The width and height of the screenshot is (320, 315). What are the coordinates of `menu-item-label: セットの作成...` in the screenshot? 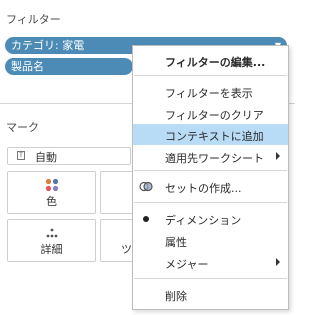 It's located at (203, 188).